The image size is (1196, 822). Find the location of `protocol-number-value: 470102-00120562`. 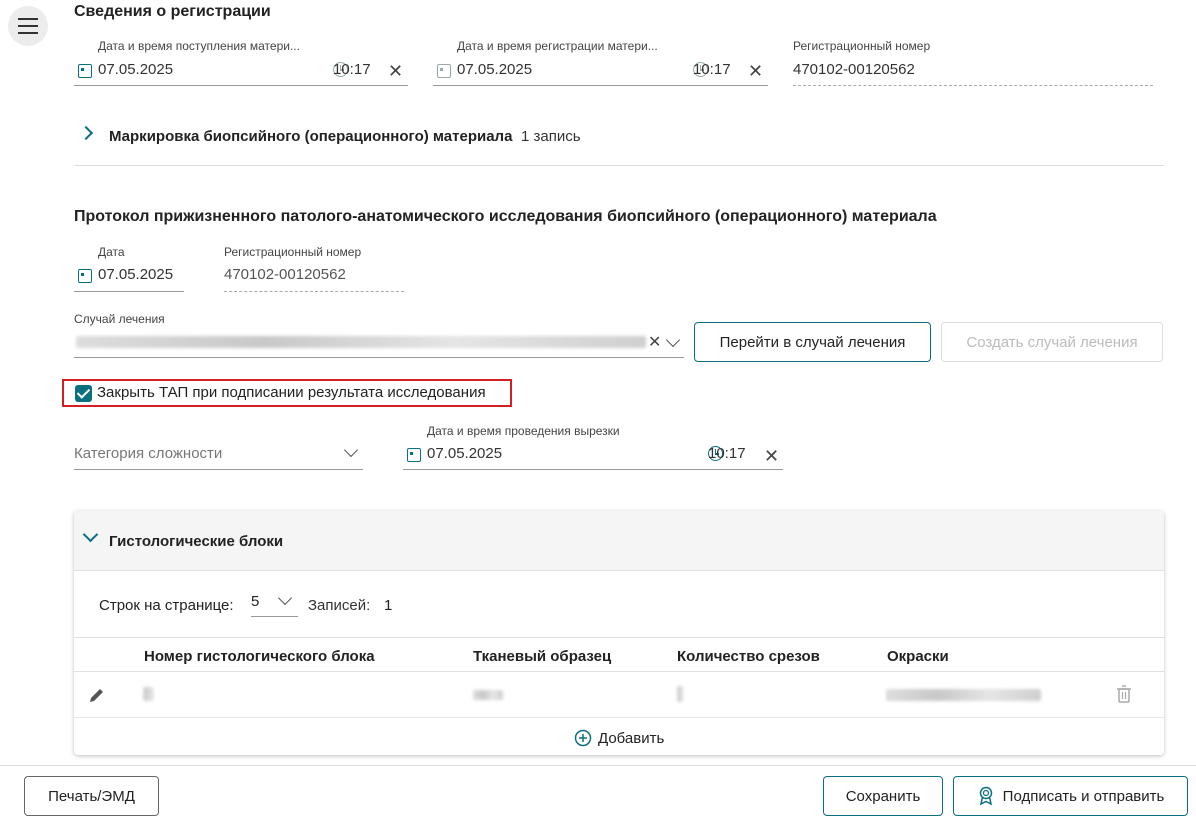

protocol-number-value: 470102-00120562 is located at coordinates (285, 274).